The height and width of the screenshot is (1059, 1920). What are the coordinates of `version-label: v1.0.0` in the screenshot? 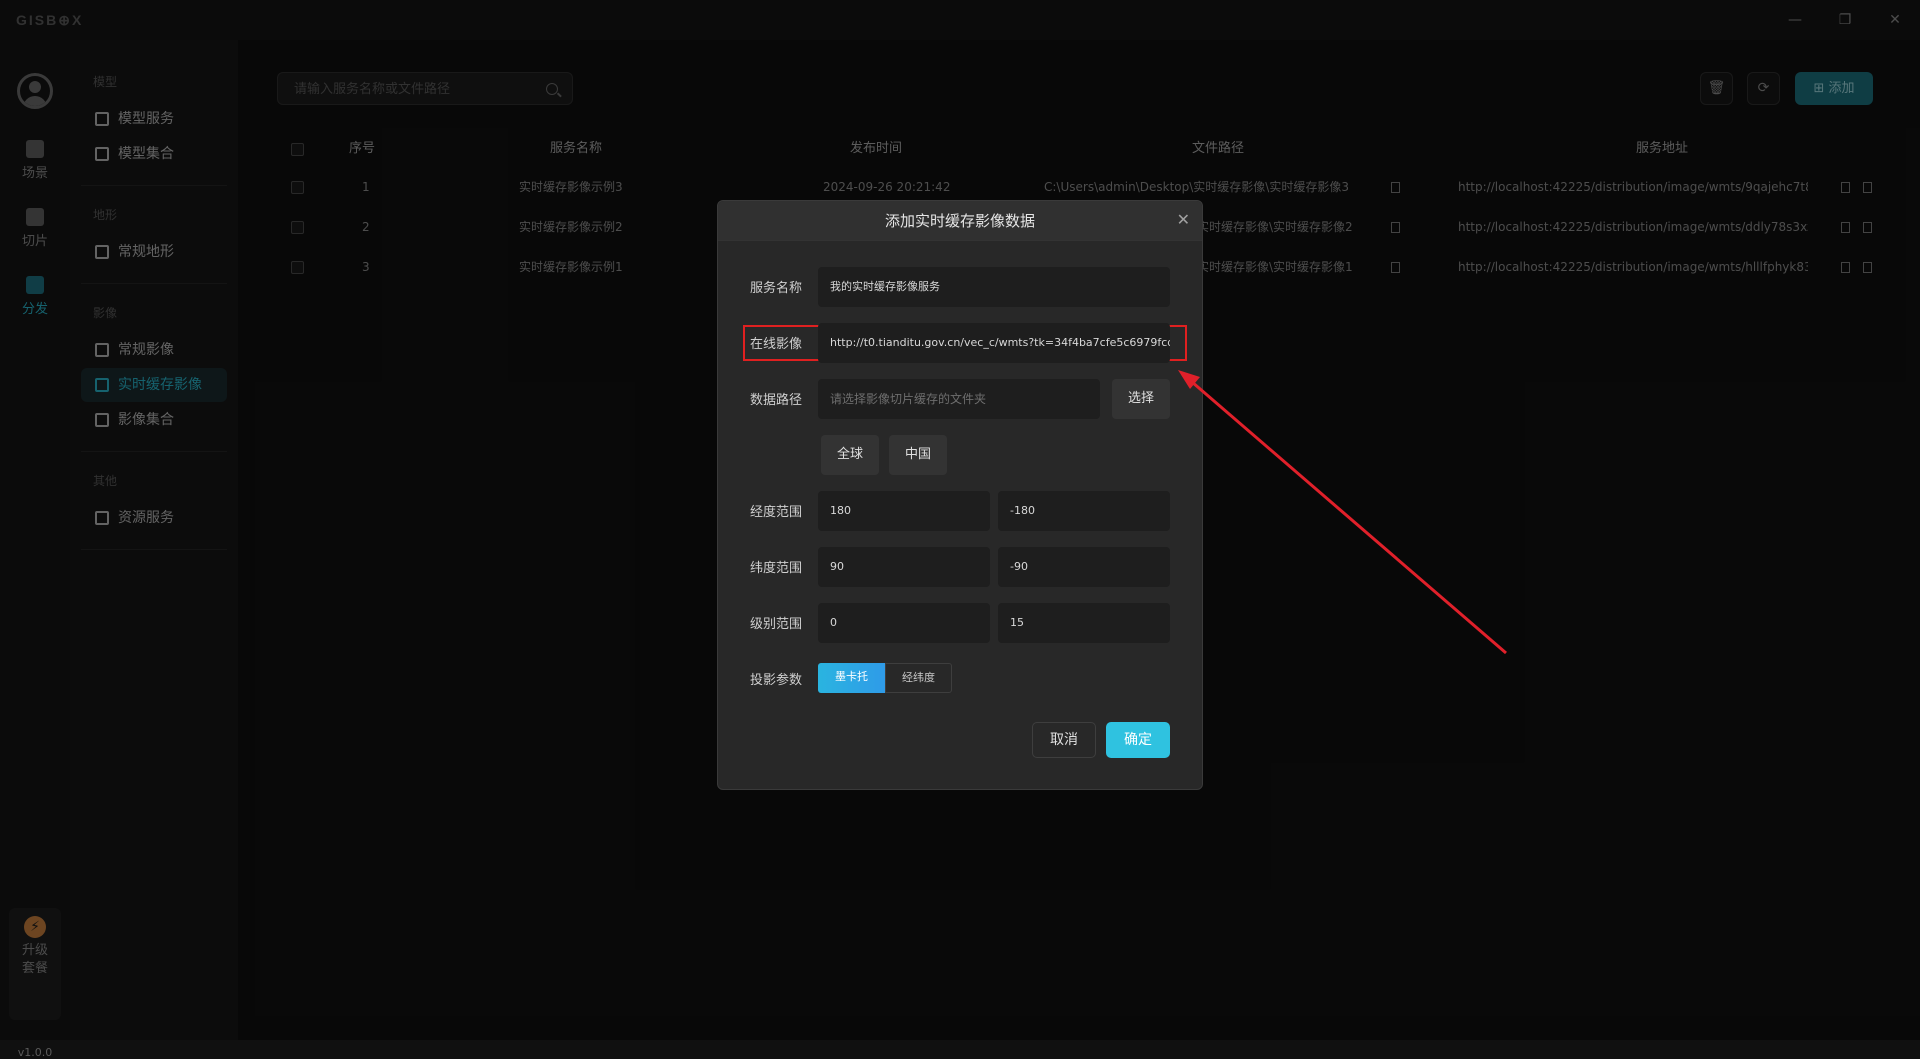 It's located at (35, 1052).